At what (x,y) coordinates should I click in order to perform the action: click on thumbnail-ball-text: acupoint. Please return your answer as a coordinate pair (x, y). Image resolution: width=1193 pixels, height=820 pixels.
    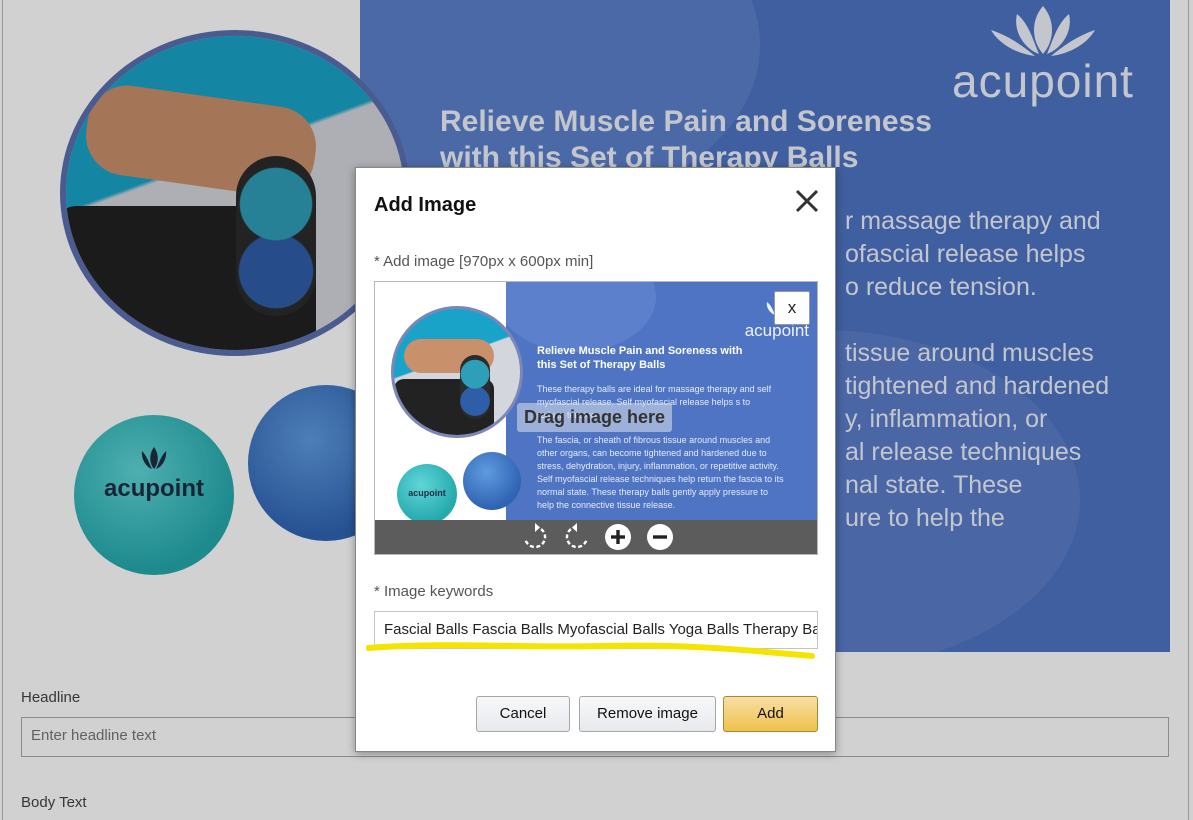
    Looking at the image, I should click on (427, 493).